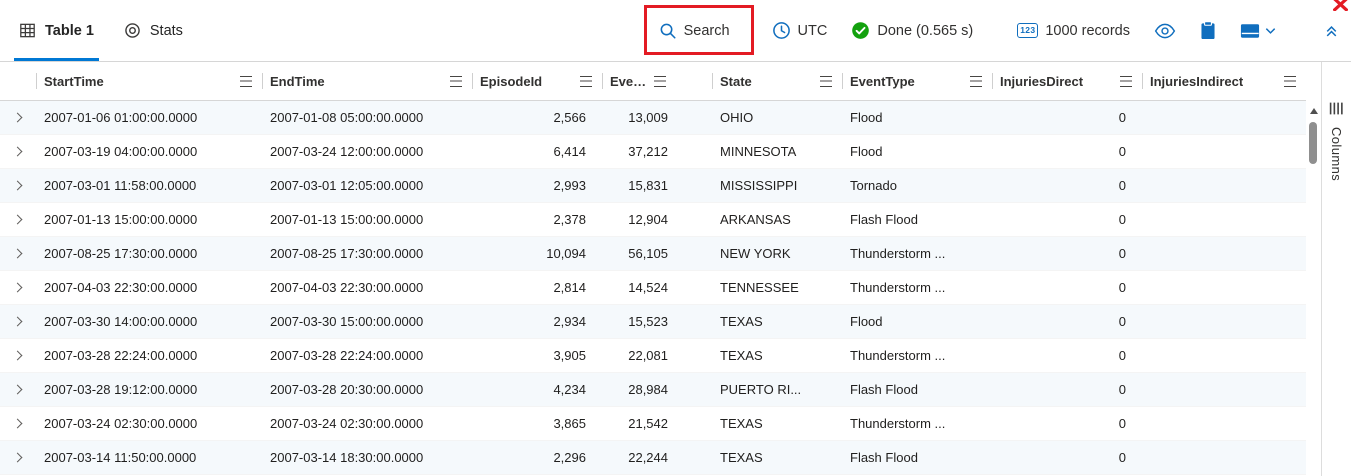 Image resolution: width=1351 pixels, height=476 pixels. I want to click on cell-episodeid: 3,865, so click(537, 423).